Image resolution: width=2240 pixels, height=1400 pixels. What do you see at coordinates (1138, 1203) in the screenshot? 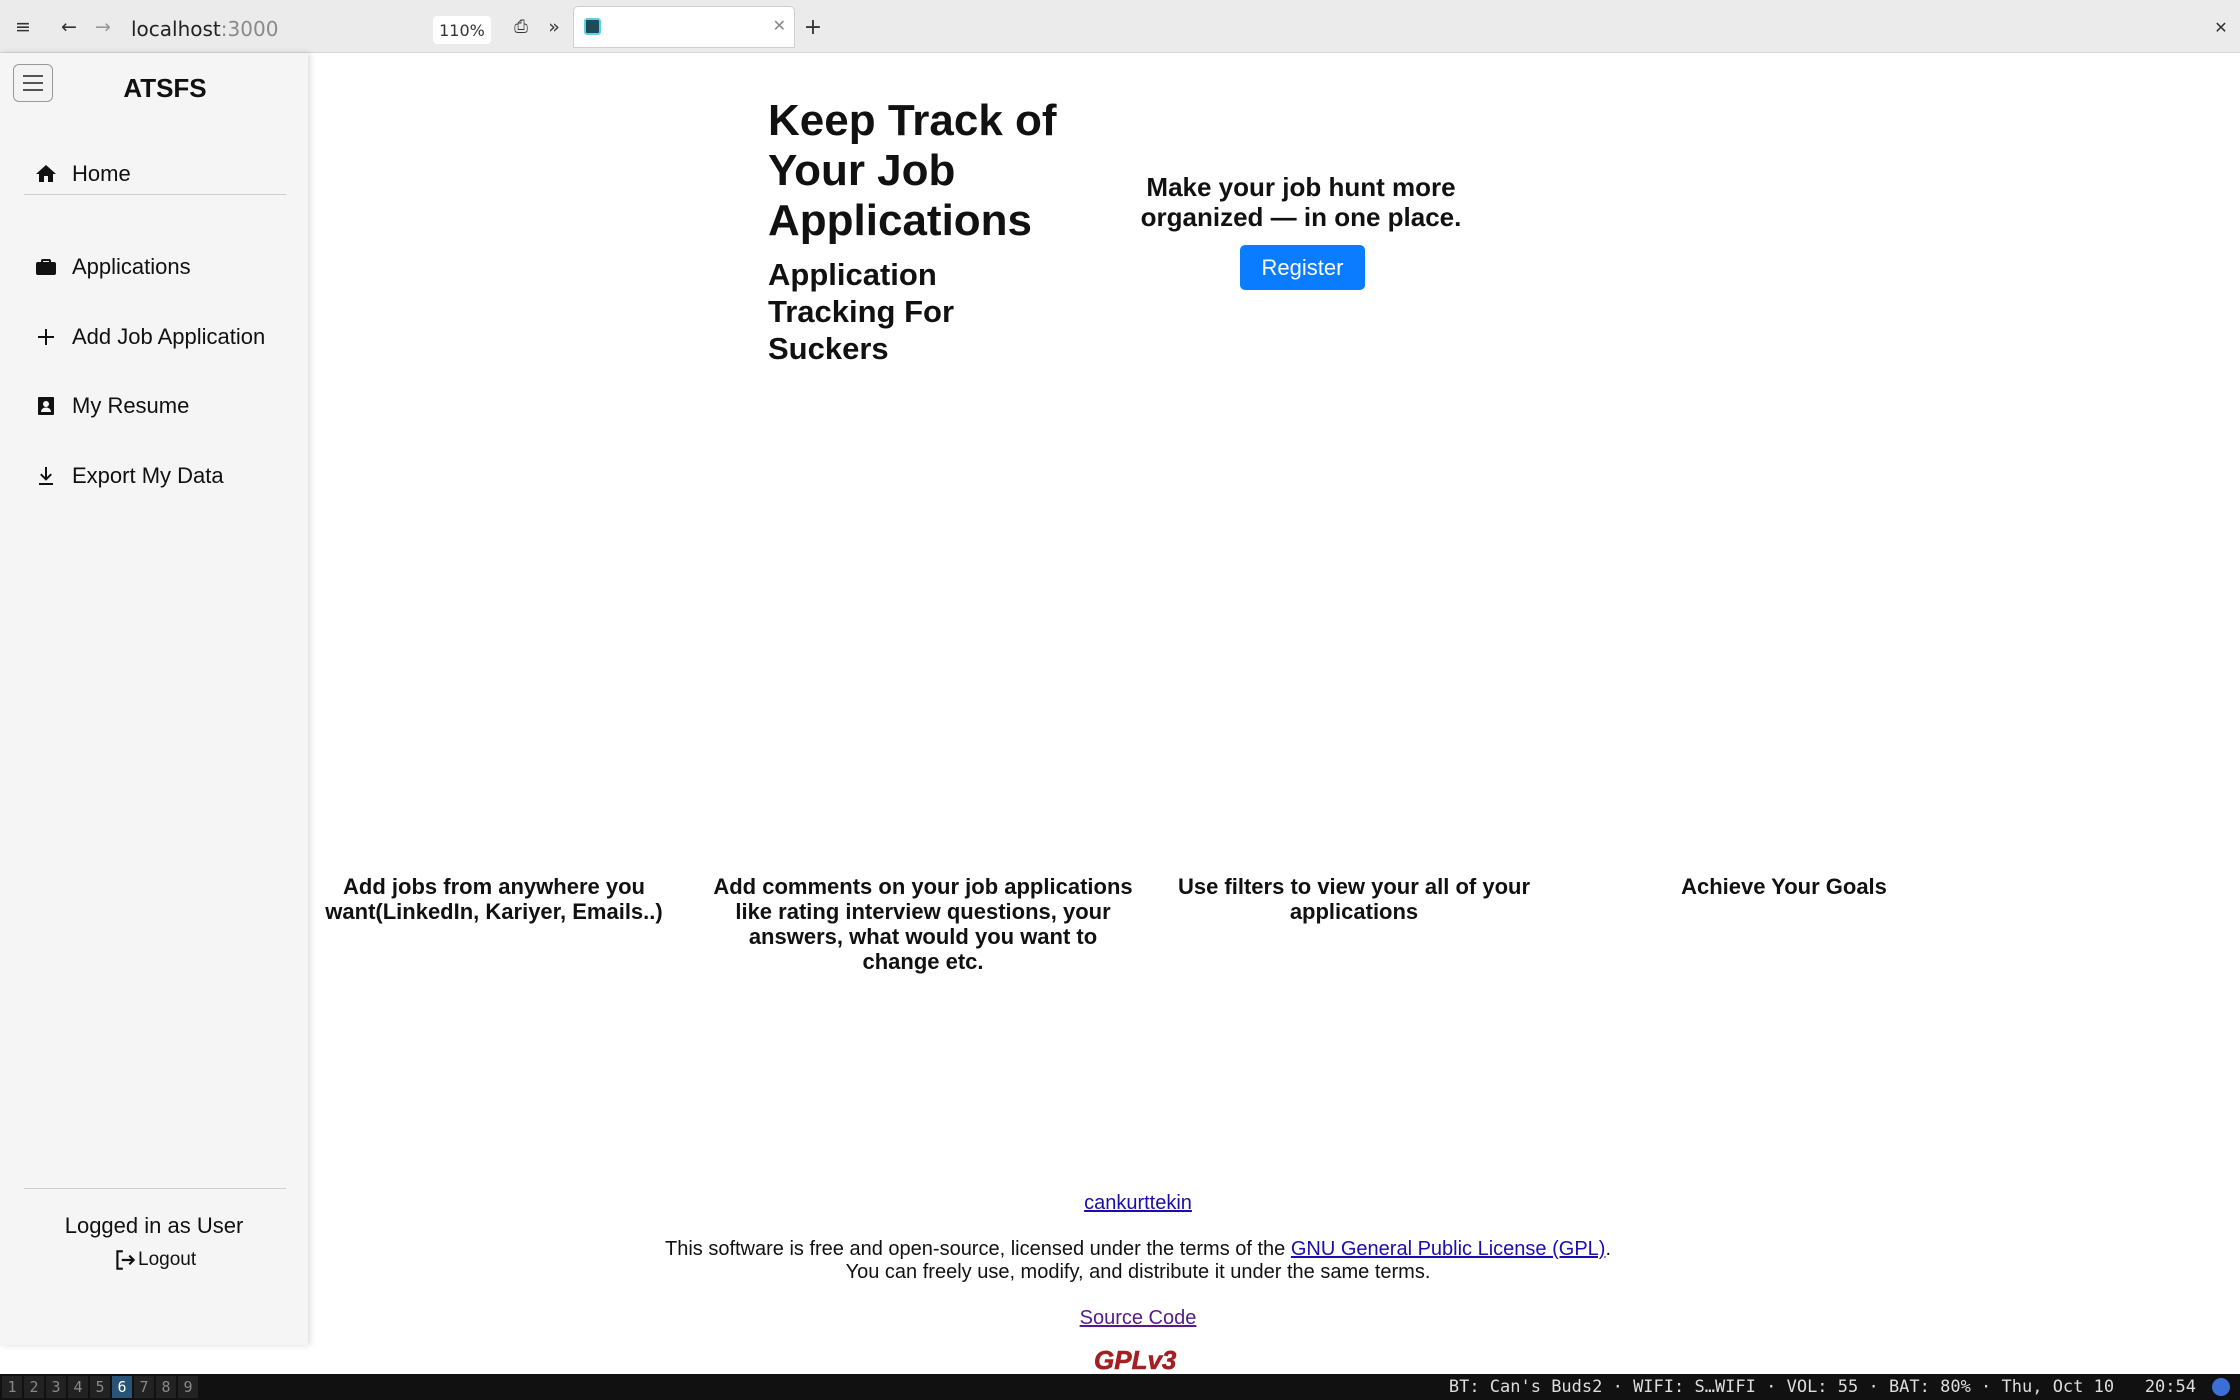
I see `author-link: cankurttekin` at bounding box center [1138, 1203].